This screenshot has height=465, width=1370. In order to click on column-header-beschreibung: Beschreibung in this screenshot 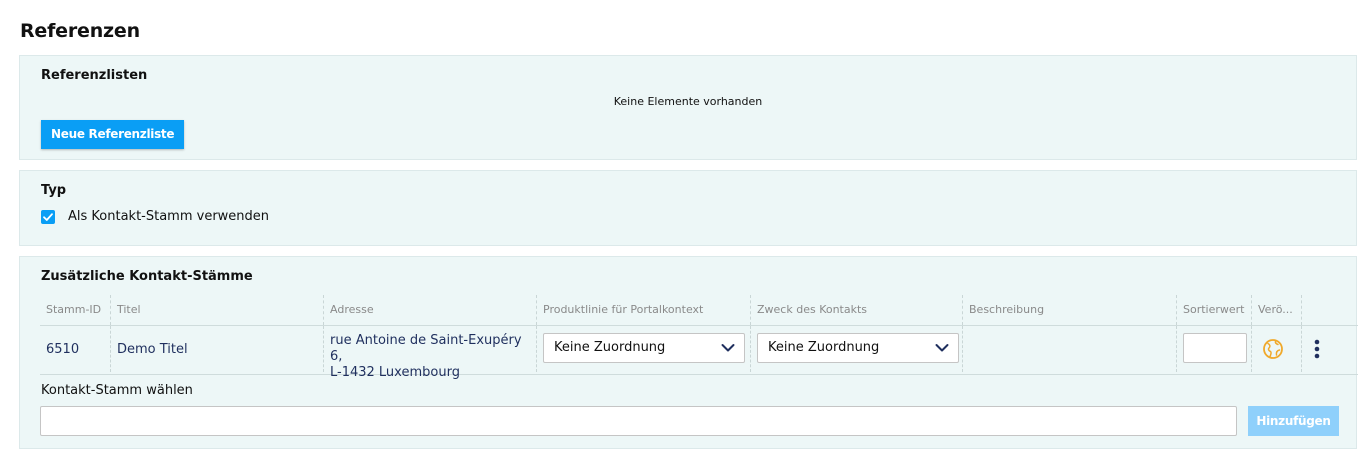, I will do `click(1069, 310)`.